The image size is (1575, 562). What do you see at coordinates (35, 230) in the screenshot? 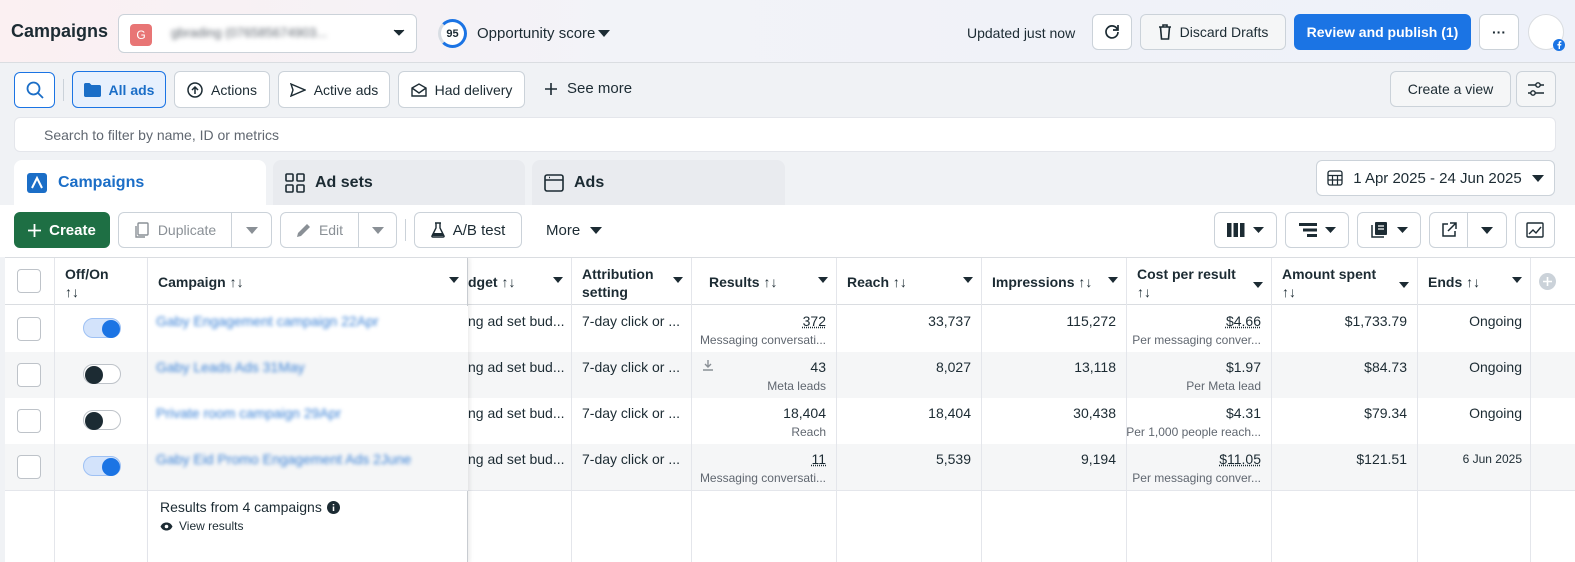
I see `plus-icon` at bounding box center [35, 230].